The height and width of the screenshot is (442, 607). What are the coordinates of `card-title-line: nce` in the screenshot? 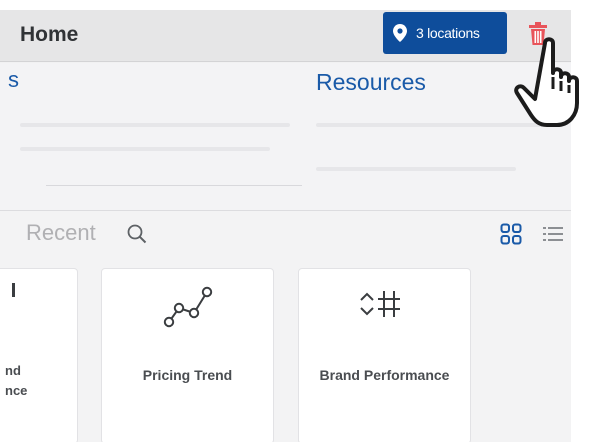 It's located at (16, 390).